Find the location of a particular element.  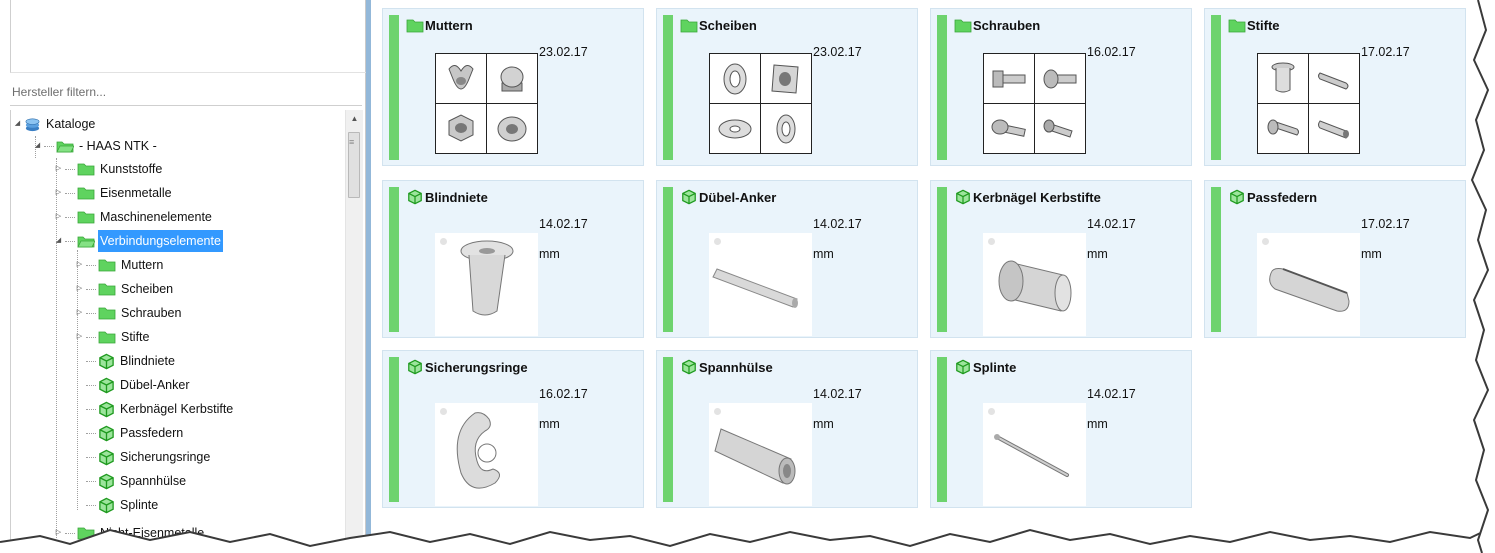

card-schrauben: Schrauben 16.02.17 is located at coordinates (1061, 87).